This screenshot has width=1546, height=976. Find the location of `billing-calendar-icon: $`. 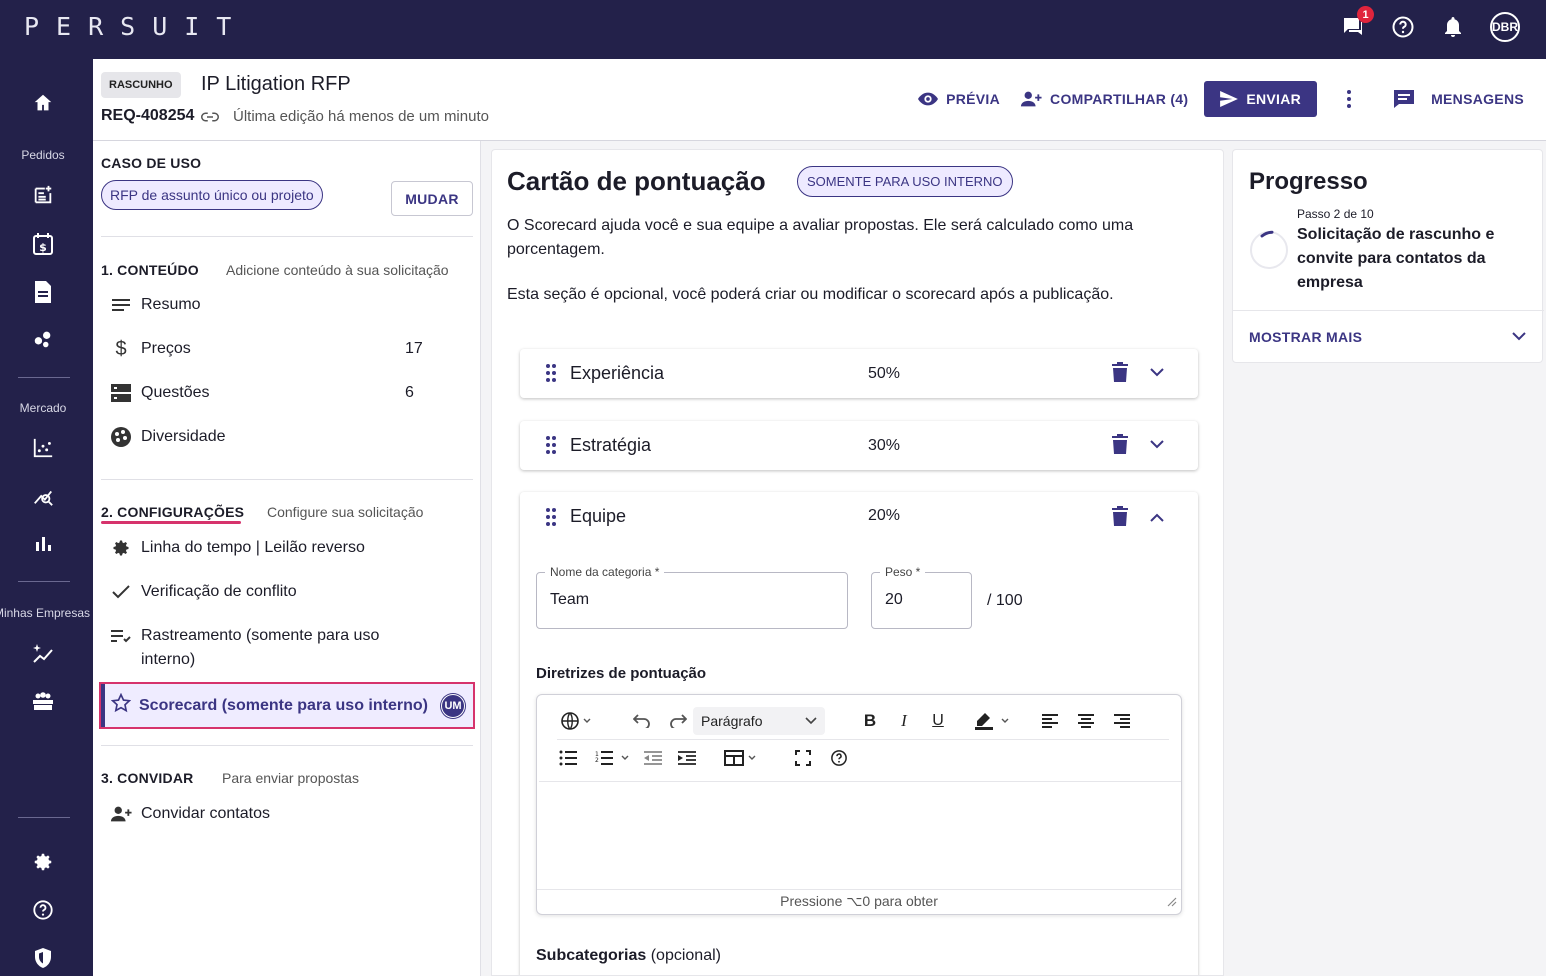

billing-calendar-icon: $ is located at coordinates (43, 244).